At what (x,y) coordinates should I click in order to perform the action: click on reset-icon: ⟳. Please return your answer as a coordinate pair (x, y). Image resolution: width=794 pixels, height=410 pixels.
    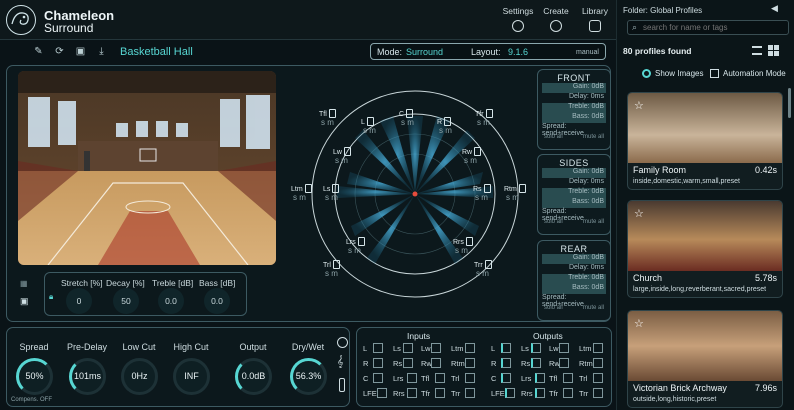
    Looking at the image, I should click on (59, 51).